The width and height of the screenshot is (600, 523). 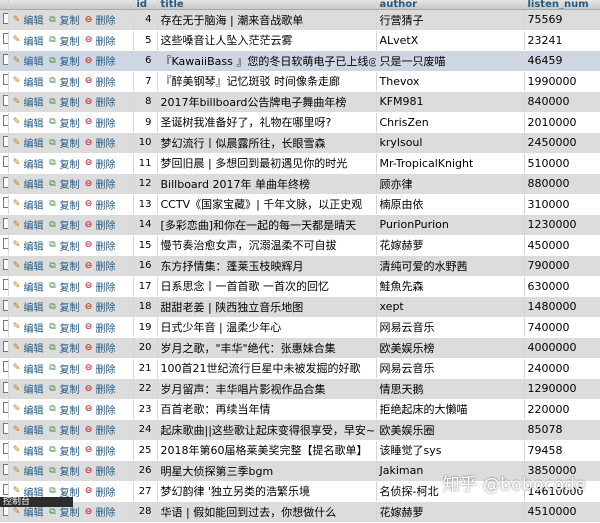 What do you see at coordinates (300, 409) in the screenshot?
I see `table-row: ✎ 编辑 ⧉ 复制 ⊖ 删除 23 百首老歌：再续当年情 拒绝起床的大懒喵 220000` at bounding box center [300, 409].